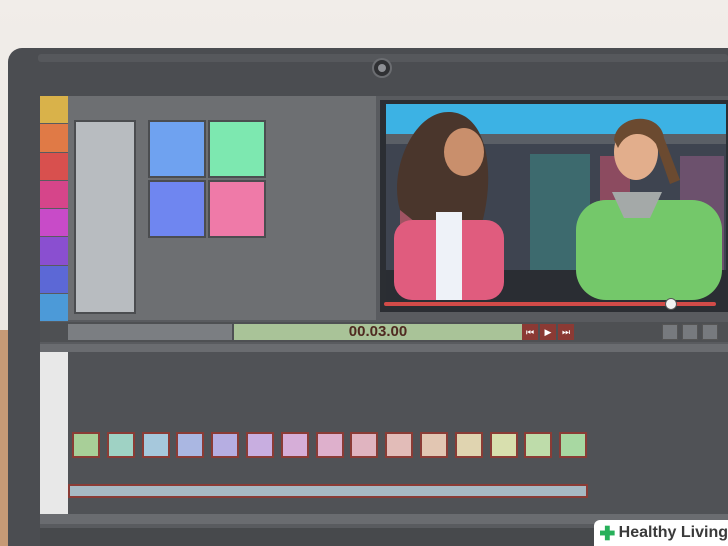 Image resolution: width=728 pixels, height=546 pixels. Describe the element at coordinates (150, 332) in the screenshot. I see `controls-left-area` at that location.